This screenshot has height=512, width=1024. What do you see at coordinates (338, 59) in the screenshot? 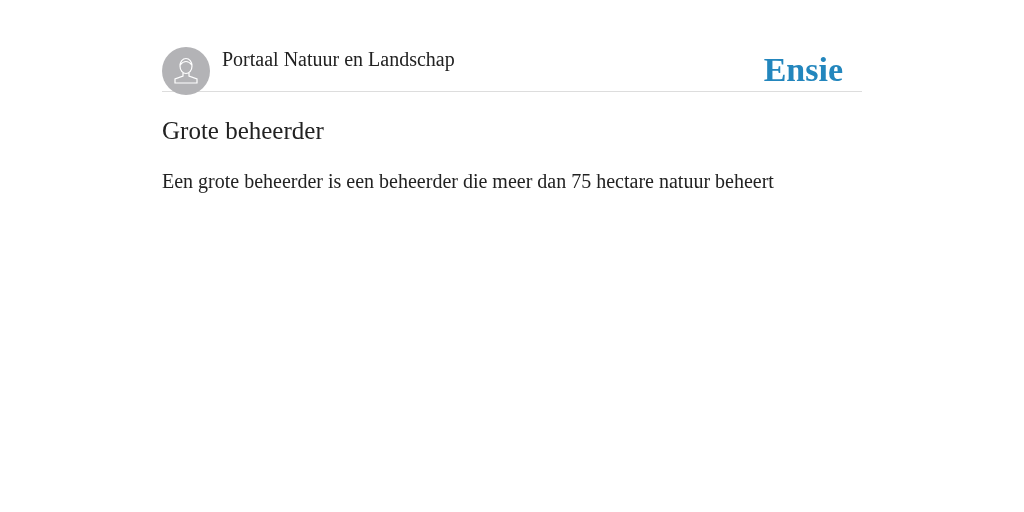
I see `site-title: Portaal Natuur en Landschap` at bounding box center [338, 59].